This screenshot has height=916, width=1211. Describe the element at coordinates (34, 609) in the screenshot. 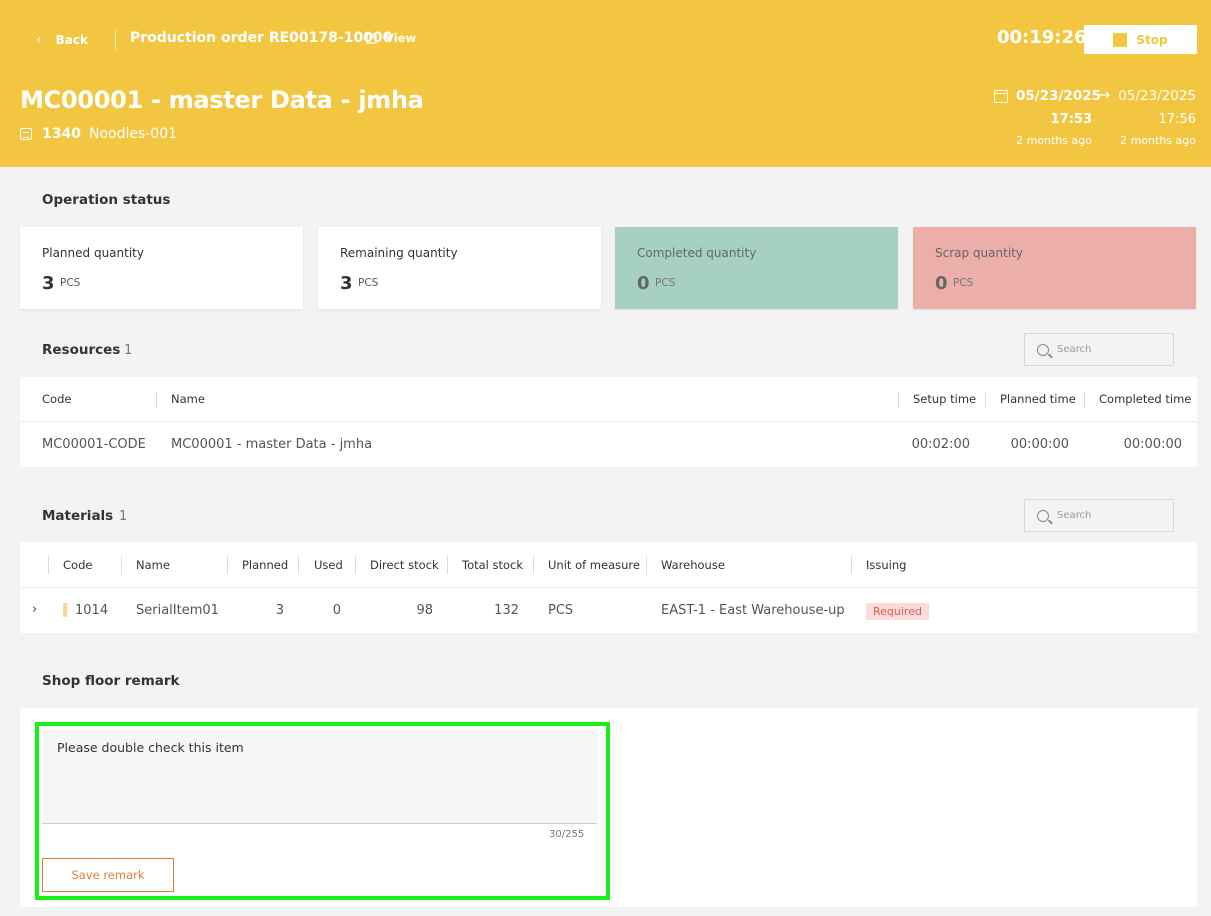

I see `chevron-right-icon: ›` at that location.